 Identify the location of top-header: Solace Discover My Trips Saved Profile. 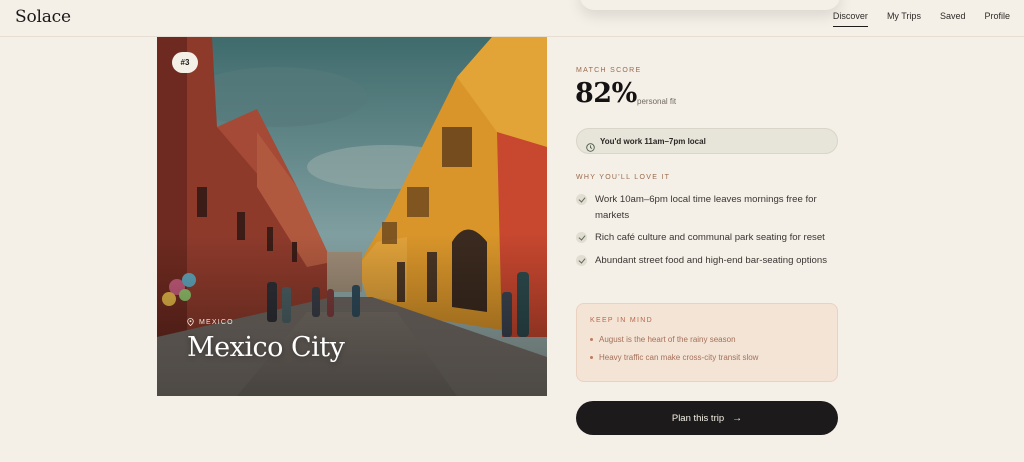
(512, 18).